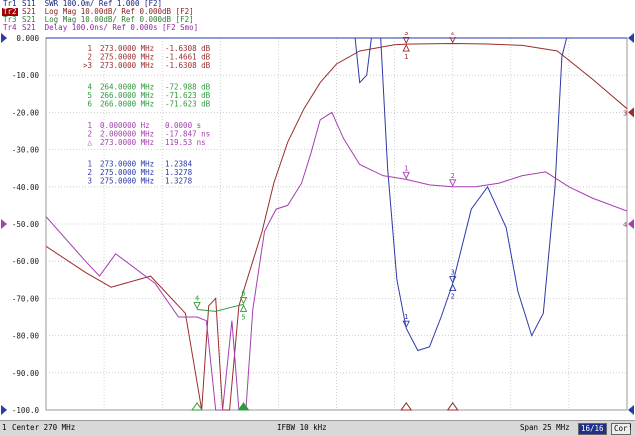  Describe the element at coordinates (26, 150) in the screenshot. I see `y-tick-label: -30.00` at that location.